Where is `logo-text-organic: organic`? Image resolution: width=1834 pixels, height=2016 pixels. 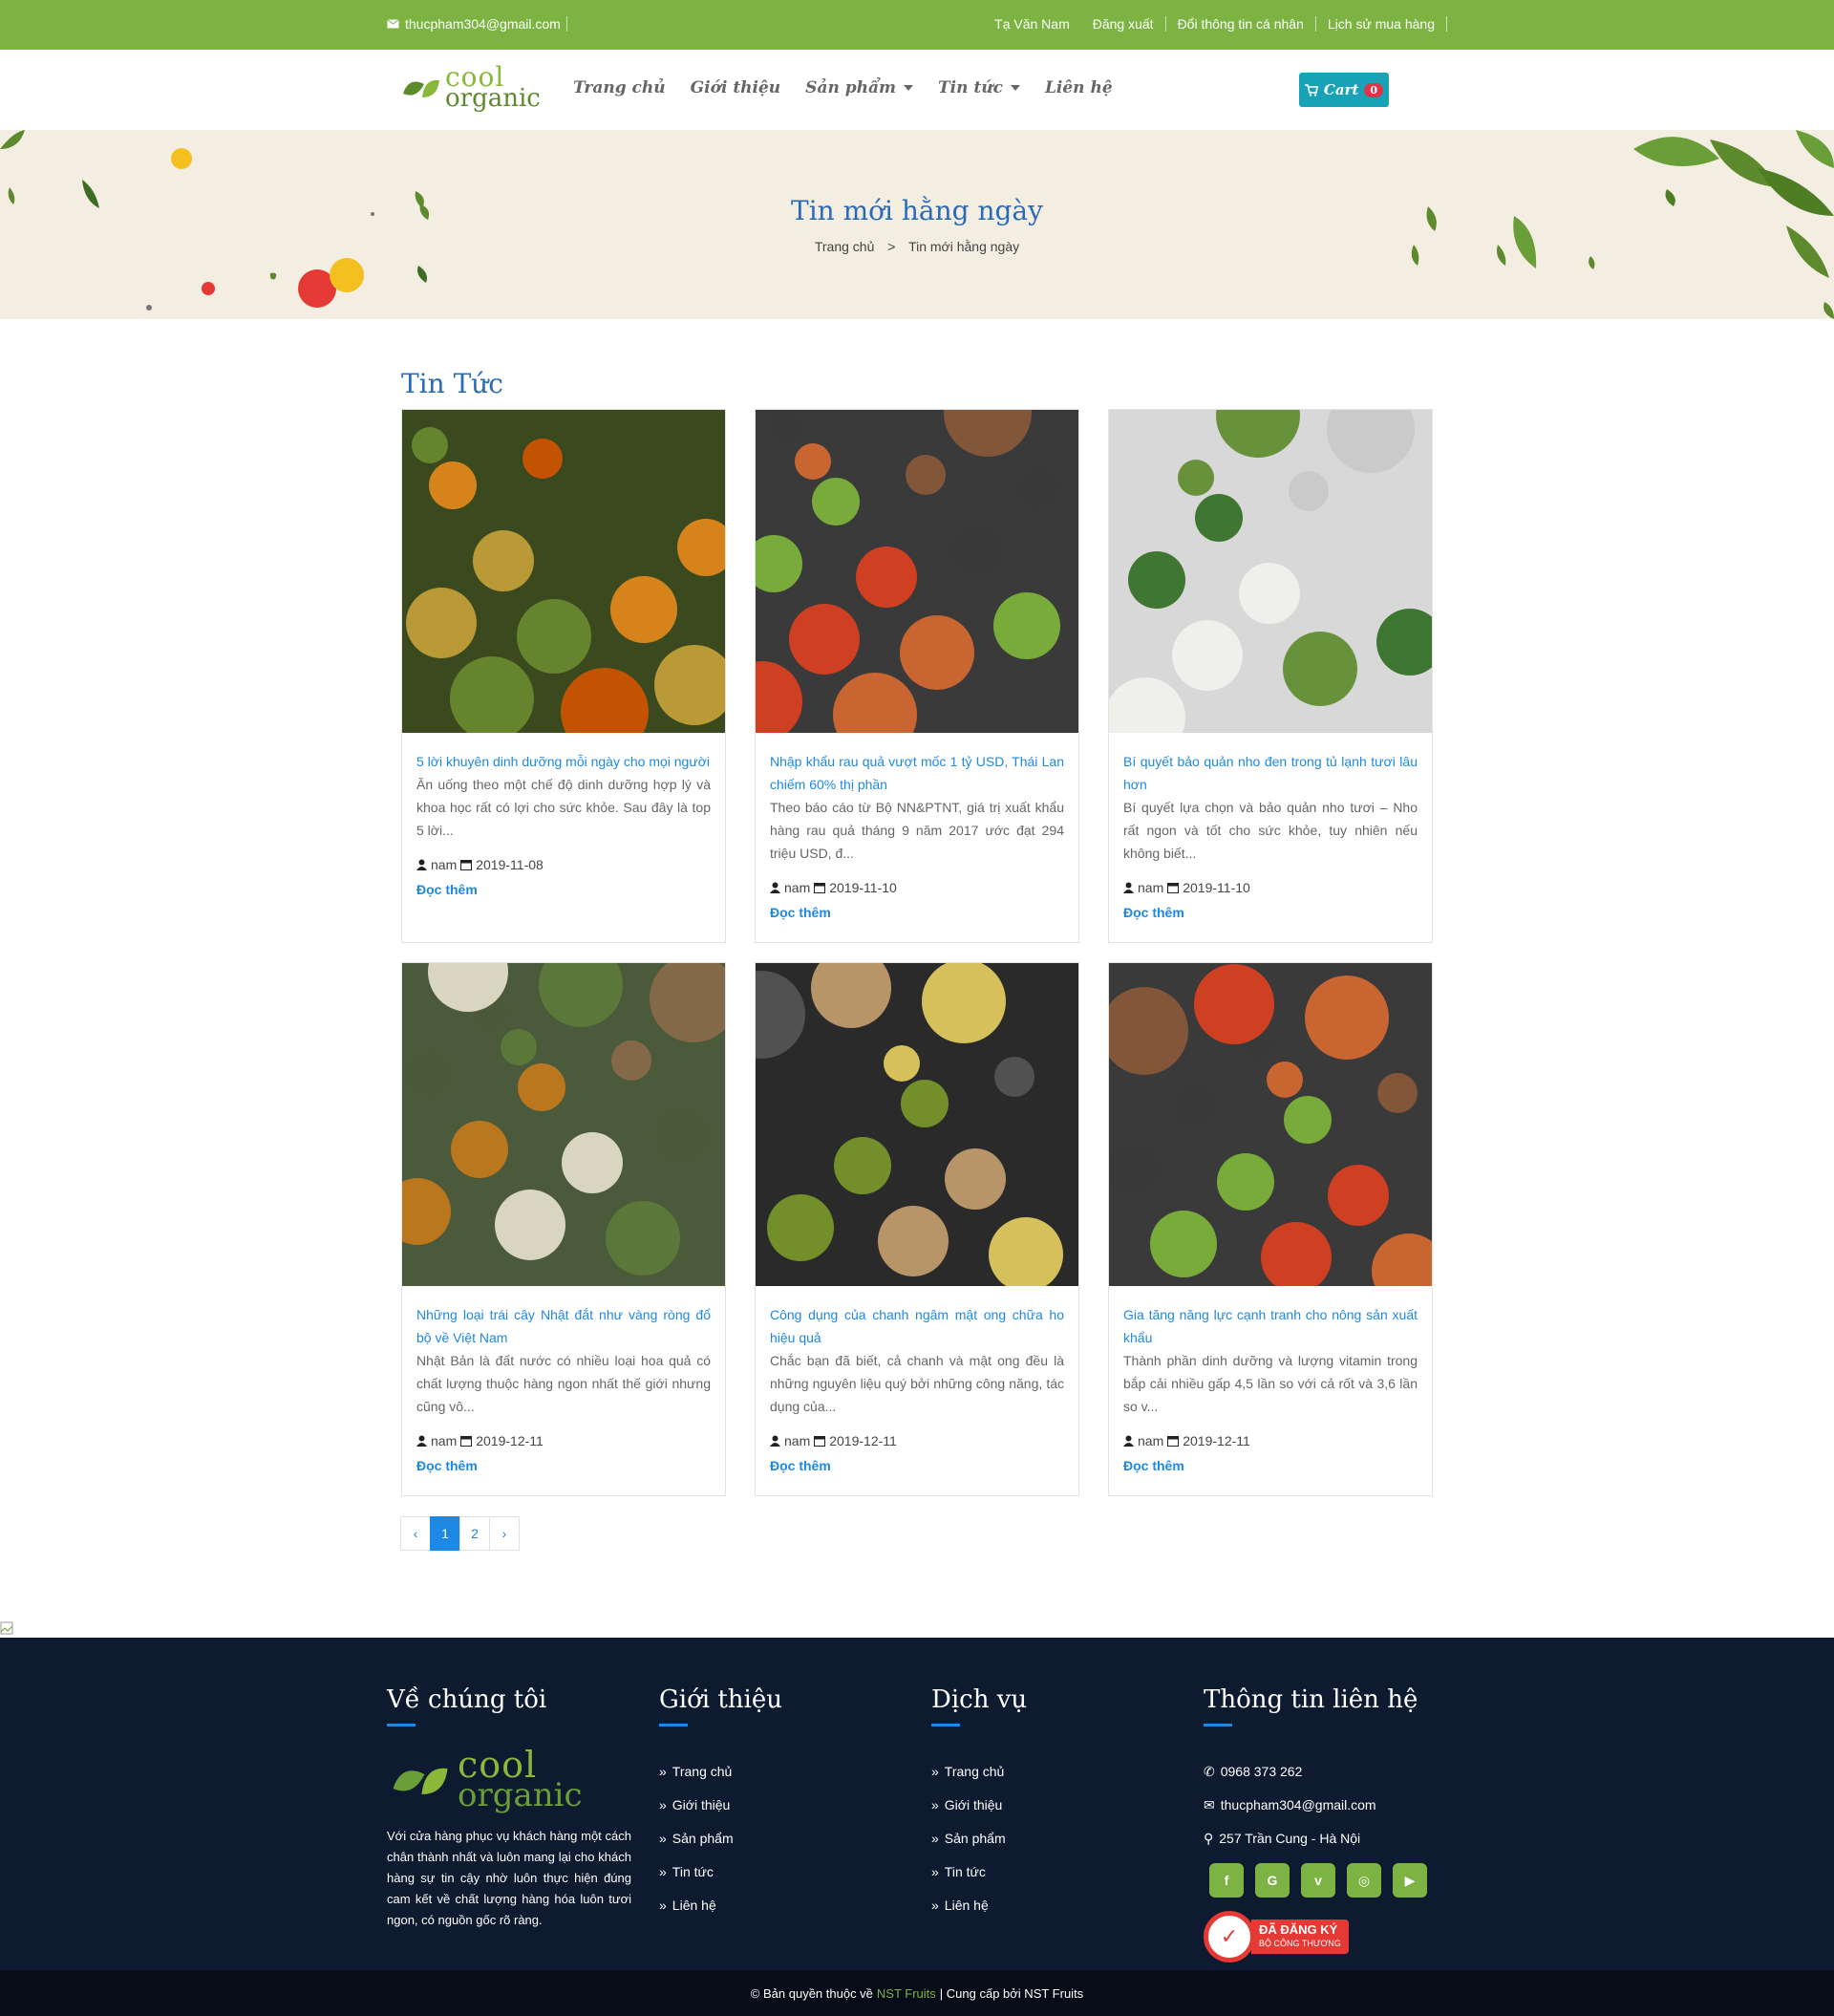 logo-text-organic: organic is located at coordinates (493, 98).